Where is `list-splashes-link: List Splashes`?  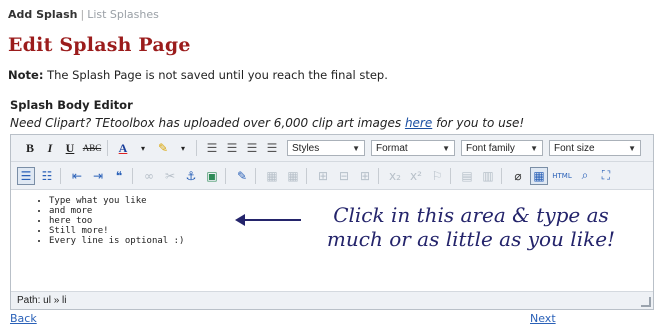
list-splashes-link: List Splashes is located at coordinates (123, 14).